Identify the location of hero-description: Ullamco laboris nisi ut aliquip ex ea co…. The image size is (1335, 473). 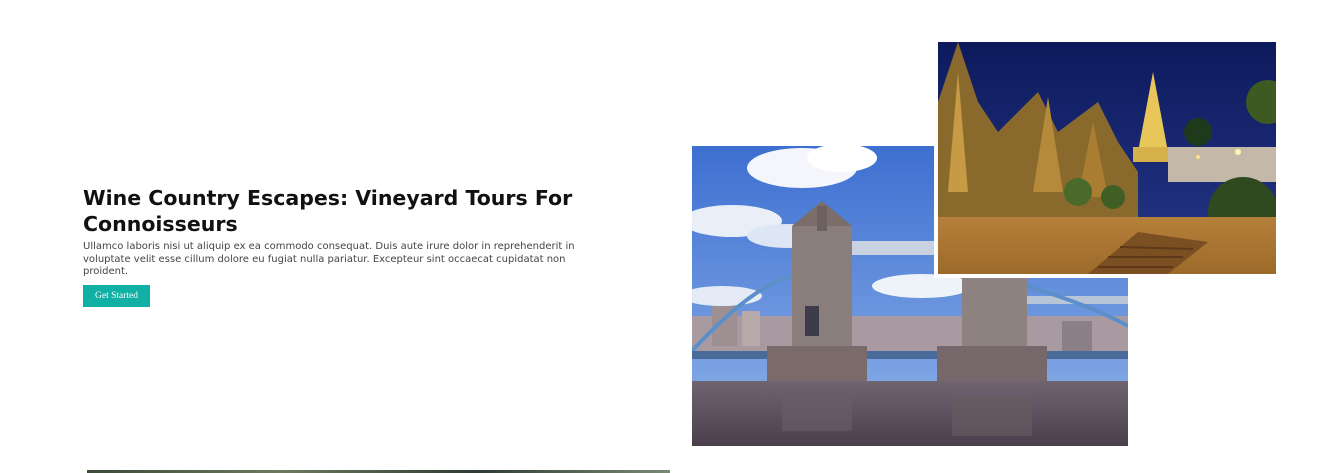
(329, 259).